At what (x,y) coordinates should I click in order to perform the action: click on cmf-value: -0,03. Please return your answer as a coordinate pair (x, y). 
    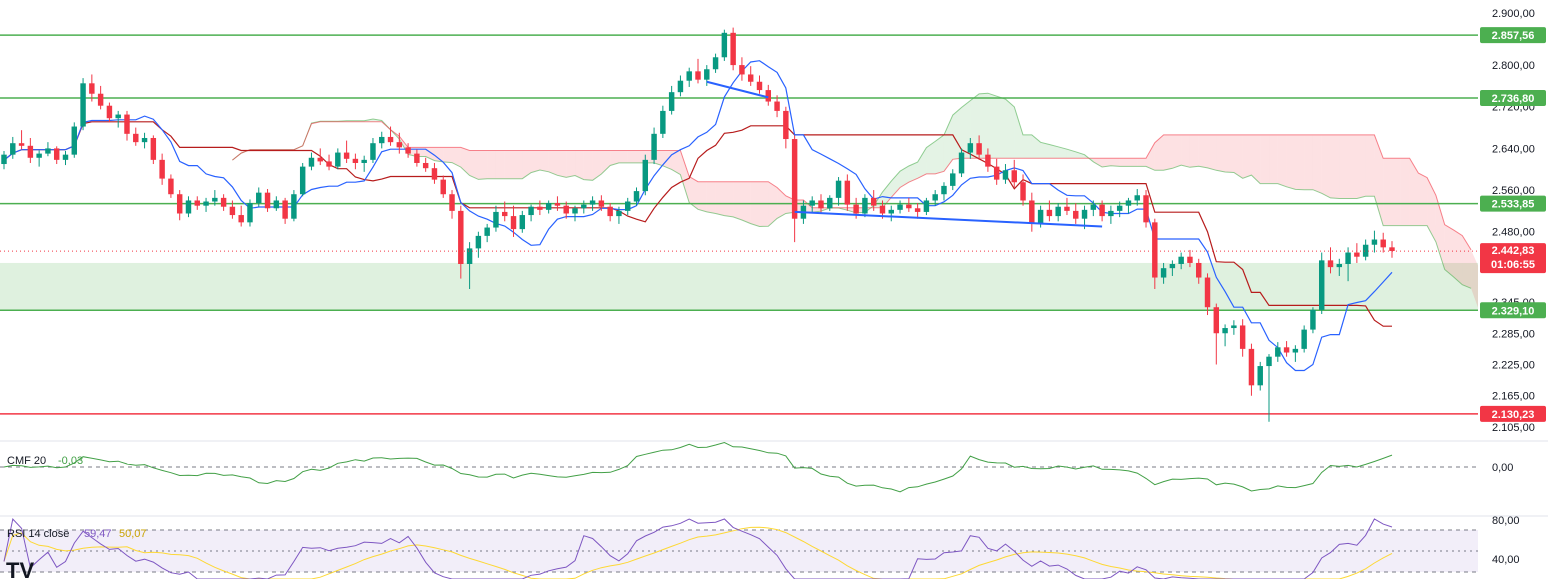
    Looking at the image, I should click on (70, 461).